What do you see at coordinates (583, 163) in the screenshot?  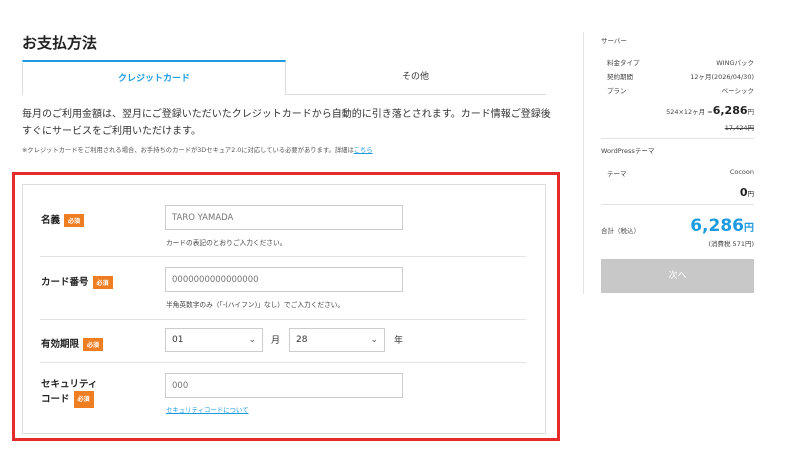 I see `column-divider` at bounding box center [583, 163].